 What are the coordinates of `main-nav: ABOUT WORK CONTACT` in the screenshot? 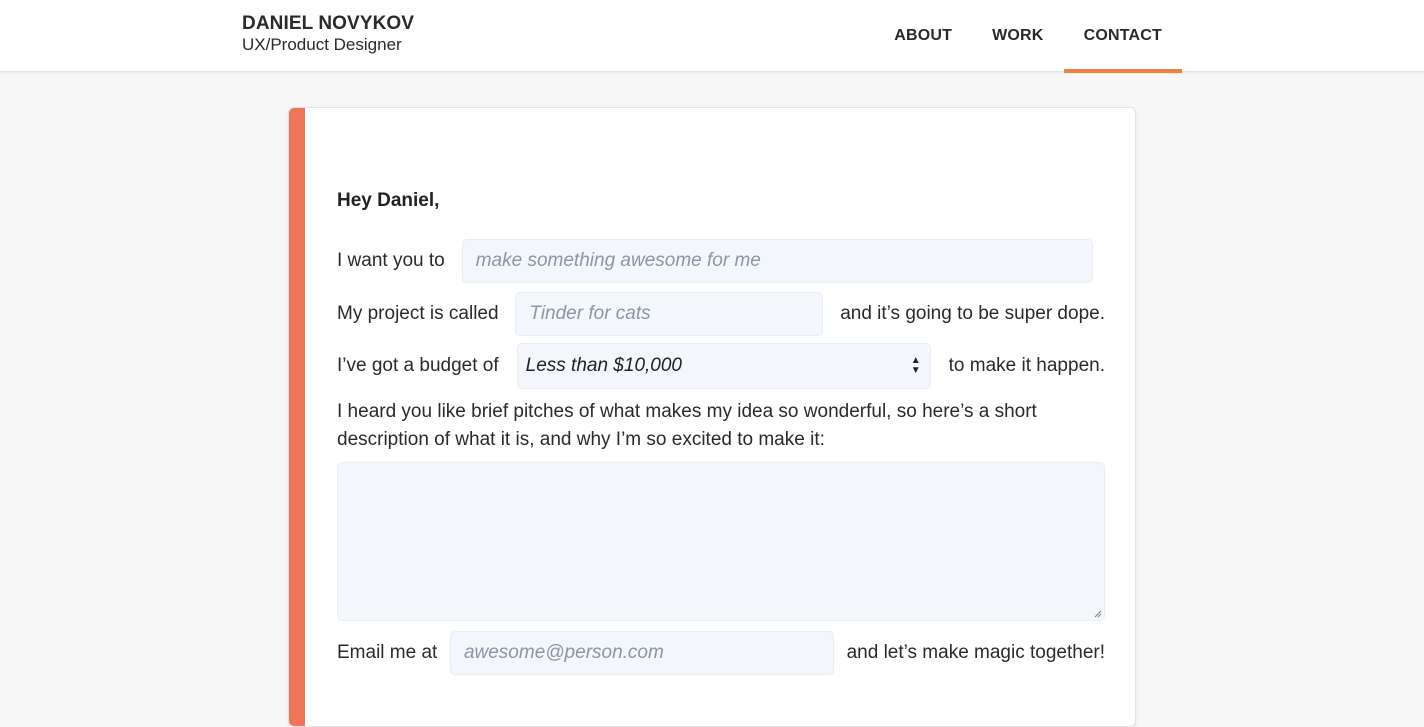 It's located at (1028, 36).